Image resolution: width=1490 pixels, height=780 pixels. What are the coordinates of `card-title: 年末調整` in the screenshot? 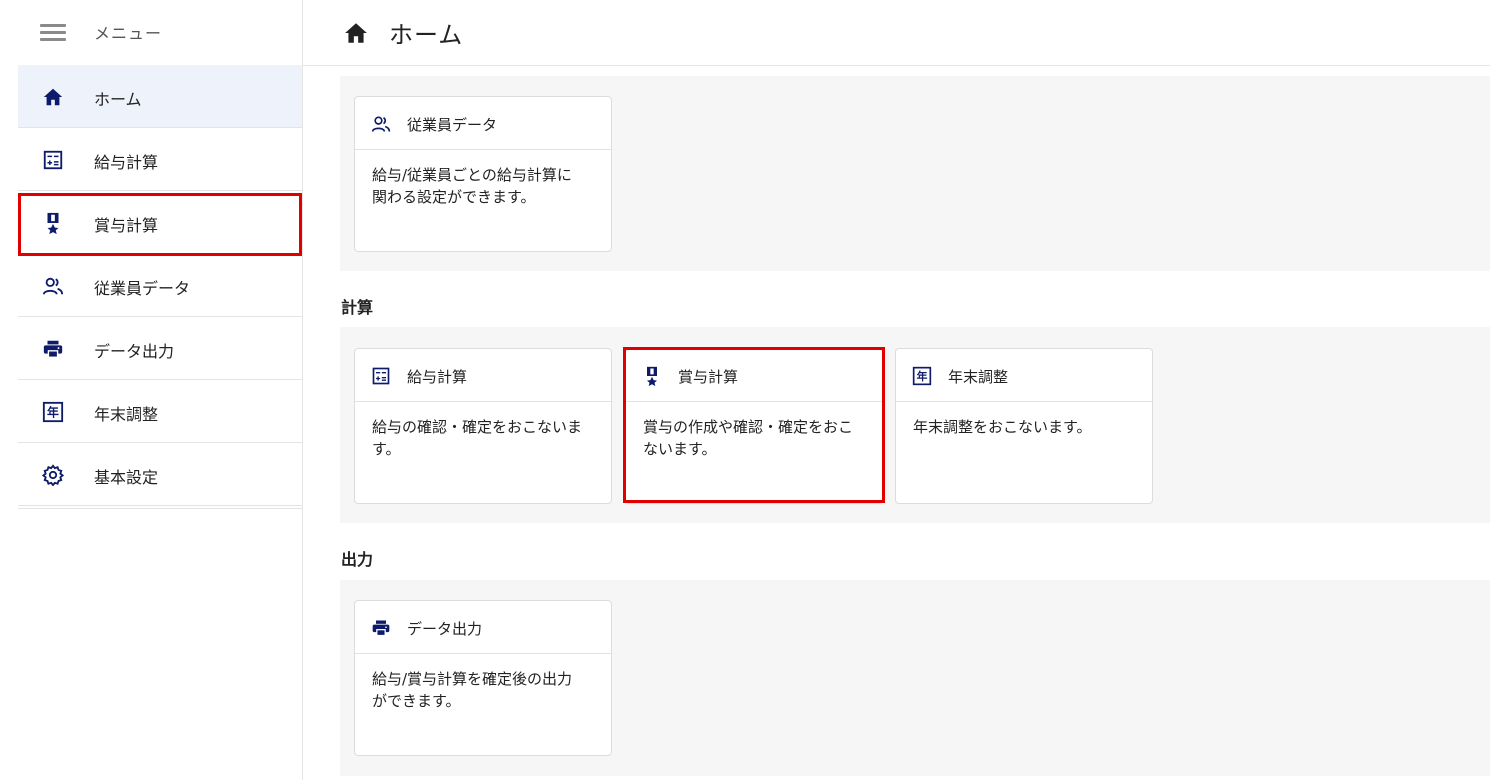 It's located at (978, 377).